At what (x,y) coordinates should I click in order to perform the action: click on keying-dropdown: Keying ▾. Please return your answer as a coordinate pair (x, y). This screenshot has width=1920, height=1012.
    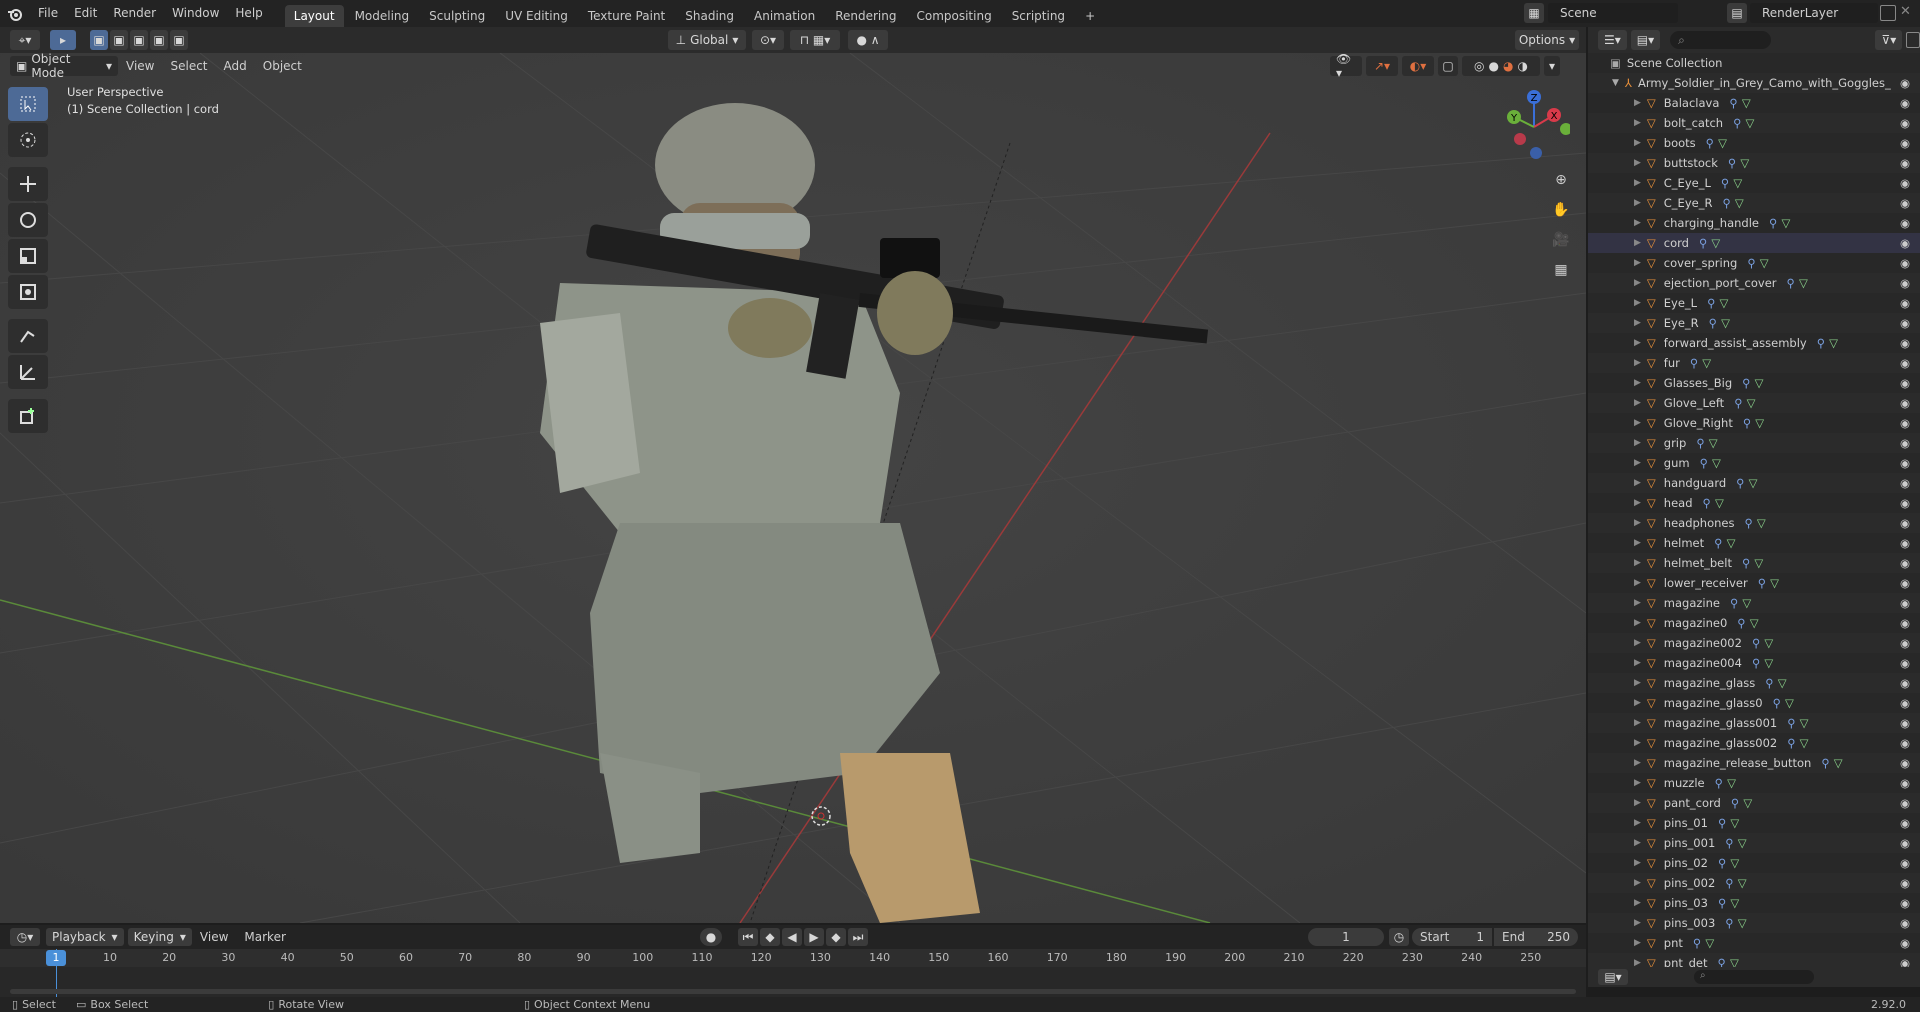
    Looking at the image, I should click on (159, 937).